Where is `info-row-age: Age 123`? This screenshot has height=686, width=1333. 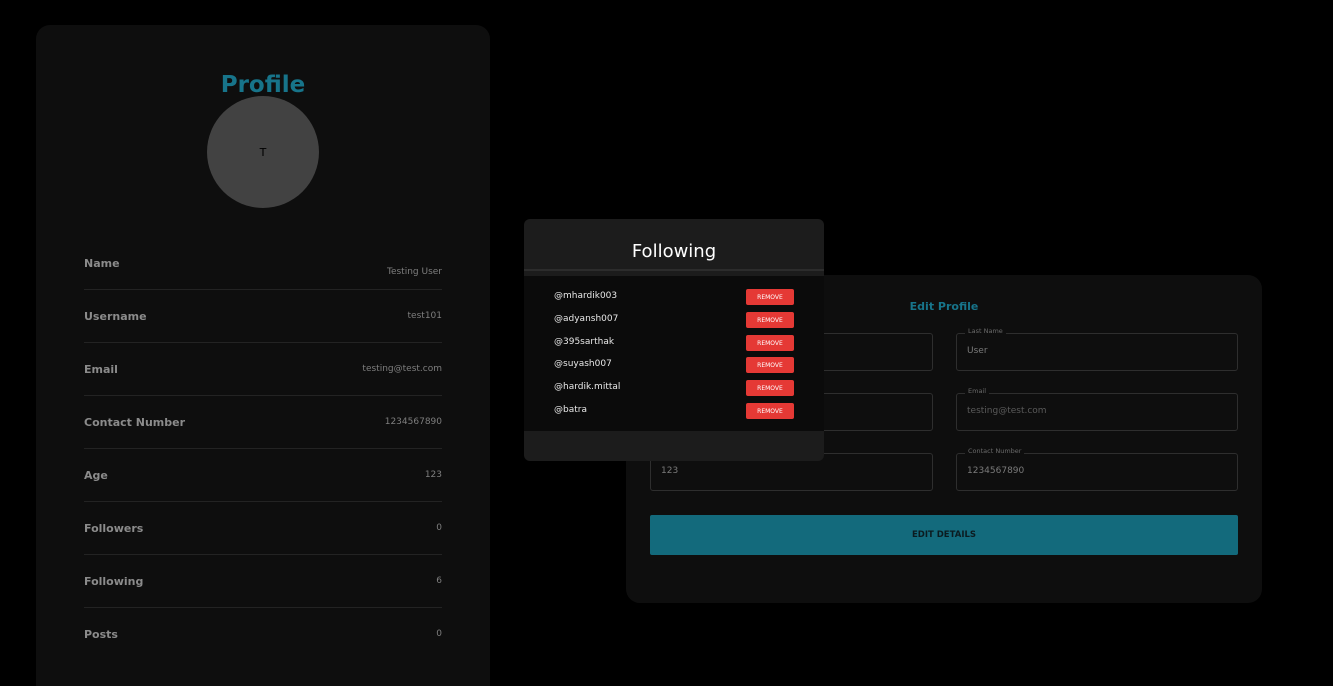 info-row-age: Age 123 is located at coordinates (263, 475).